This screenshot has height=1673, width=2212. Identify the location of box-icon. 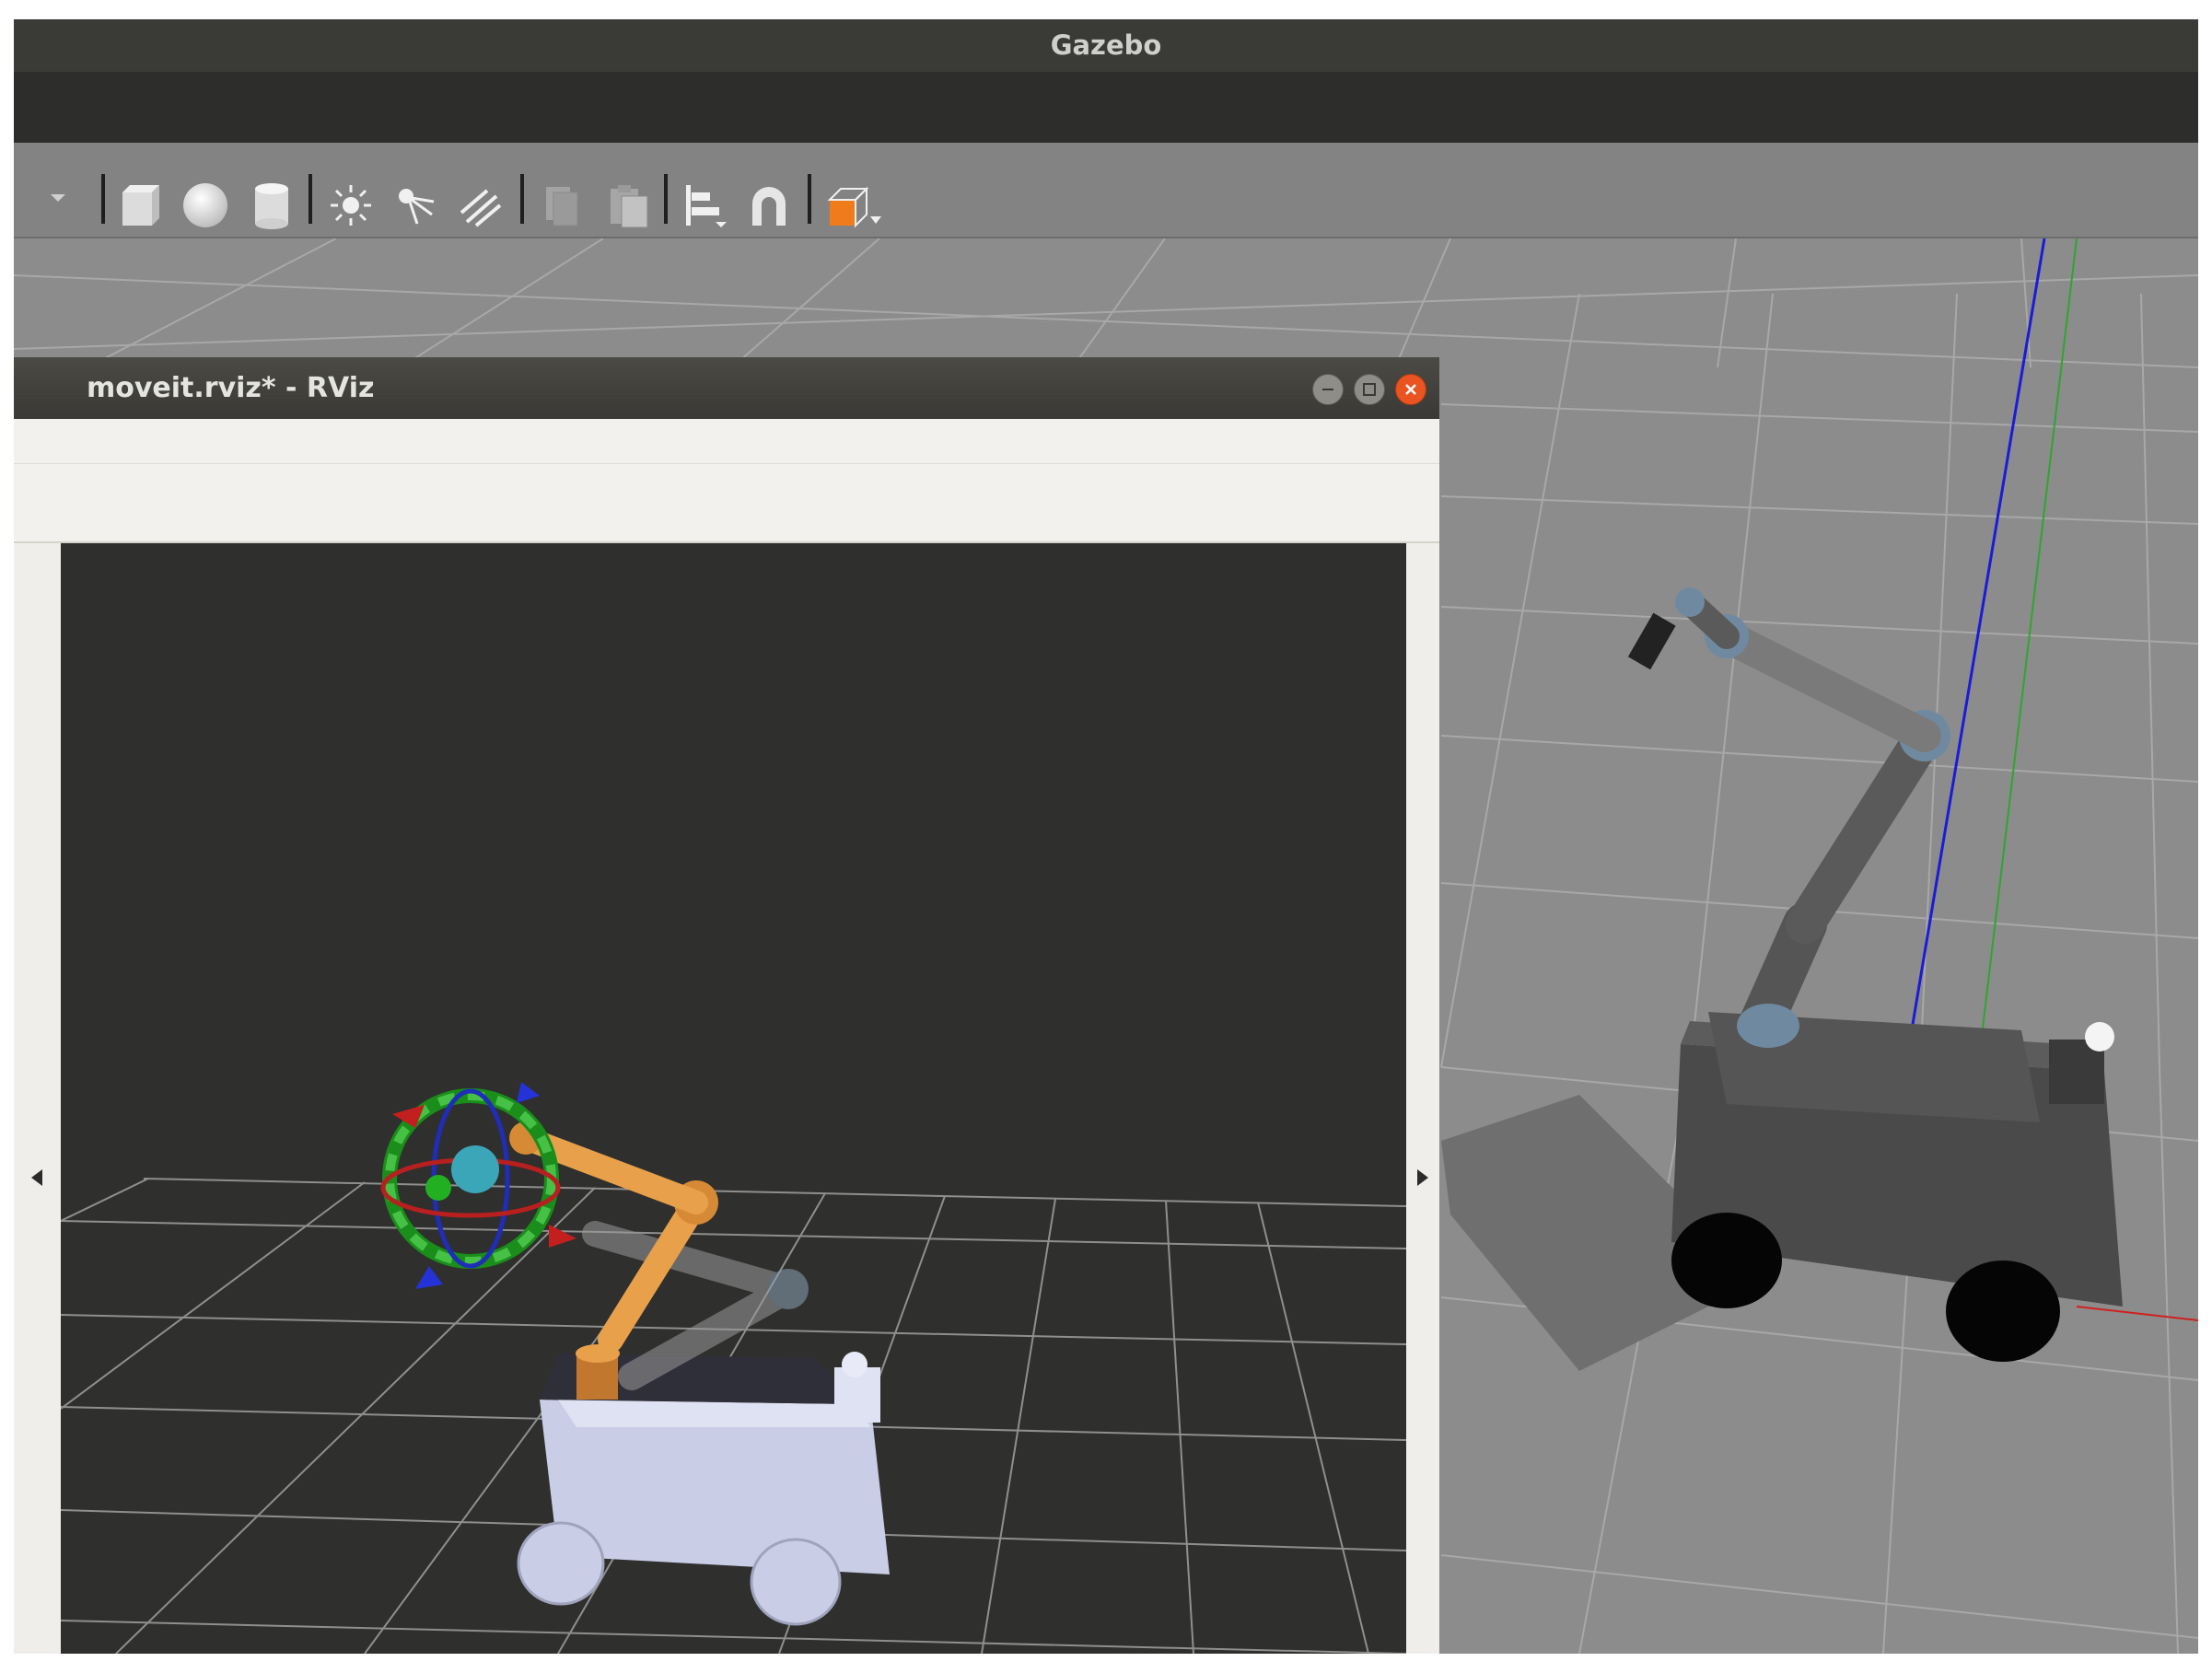
(141, 205).